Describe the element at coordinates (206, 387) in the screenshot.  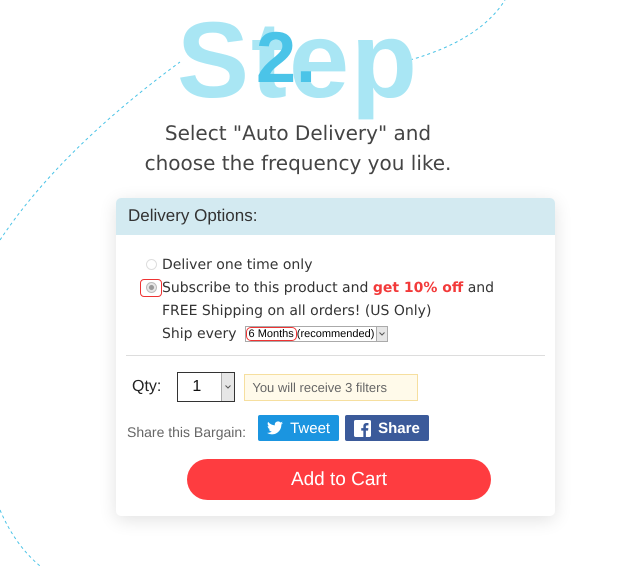
I see `quantity-dropdown: 1` at that location.